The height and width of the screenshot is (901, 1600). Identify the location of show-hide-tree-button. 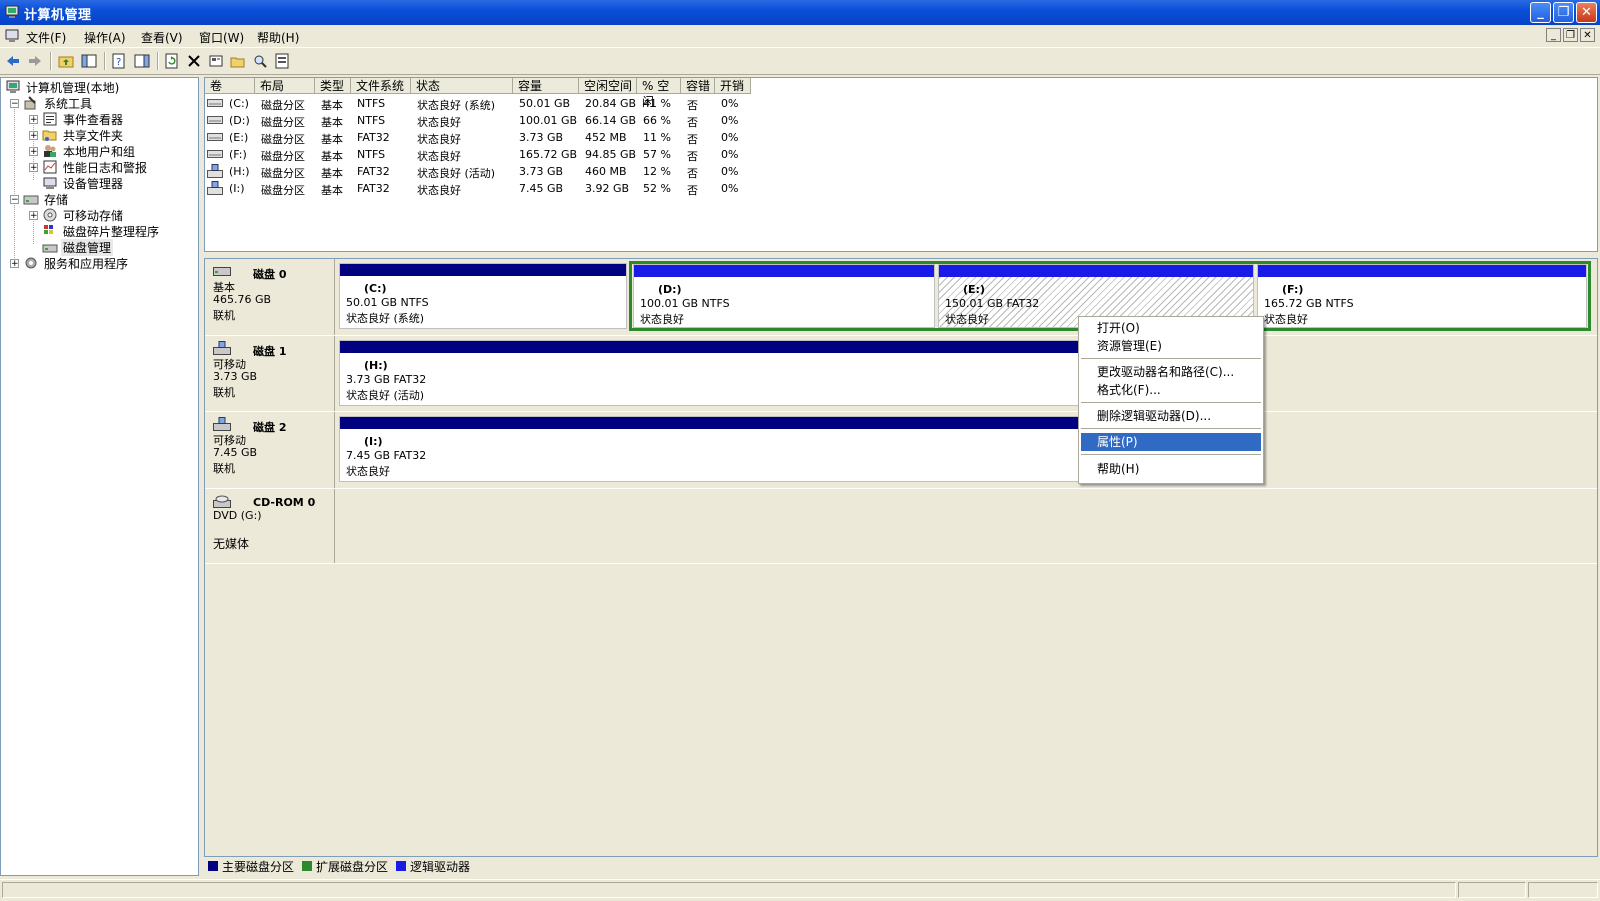
(89, 61).